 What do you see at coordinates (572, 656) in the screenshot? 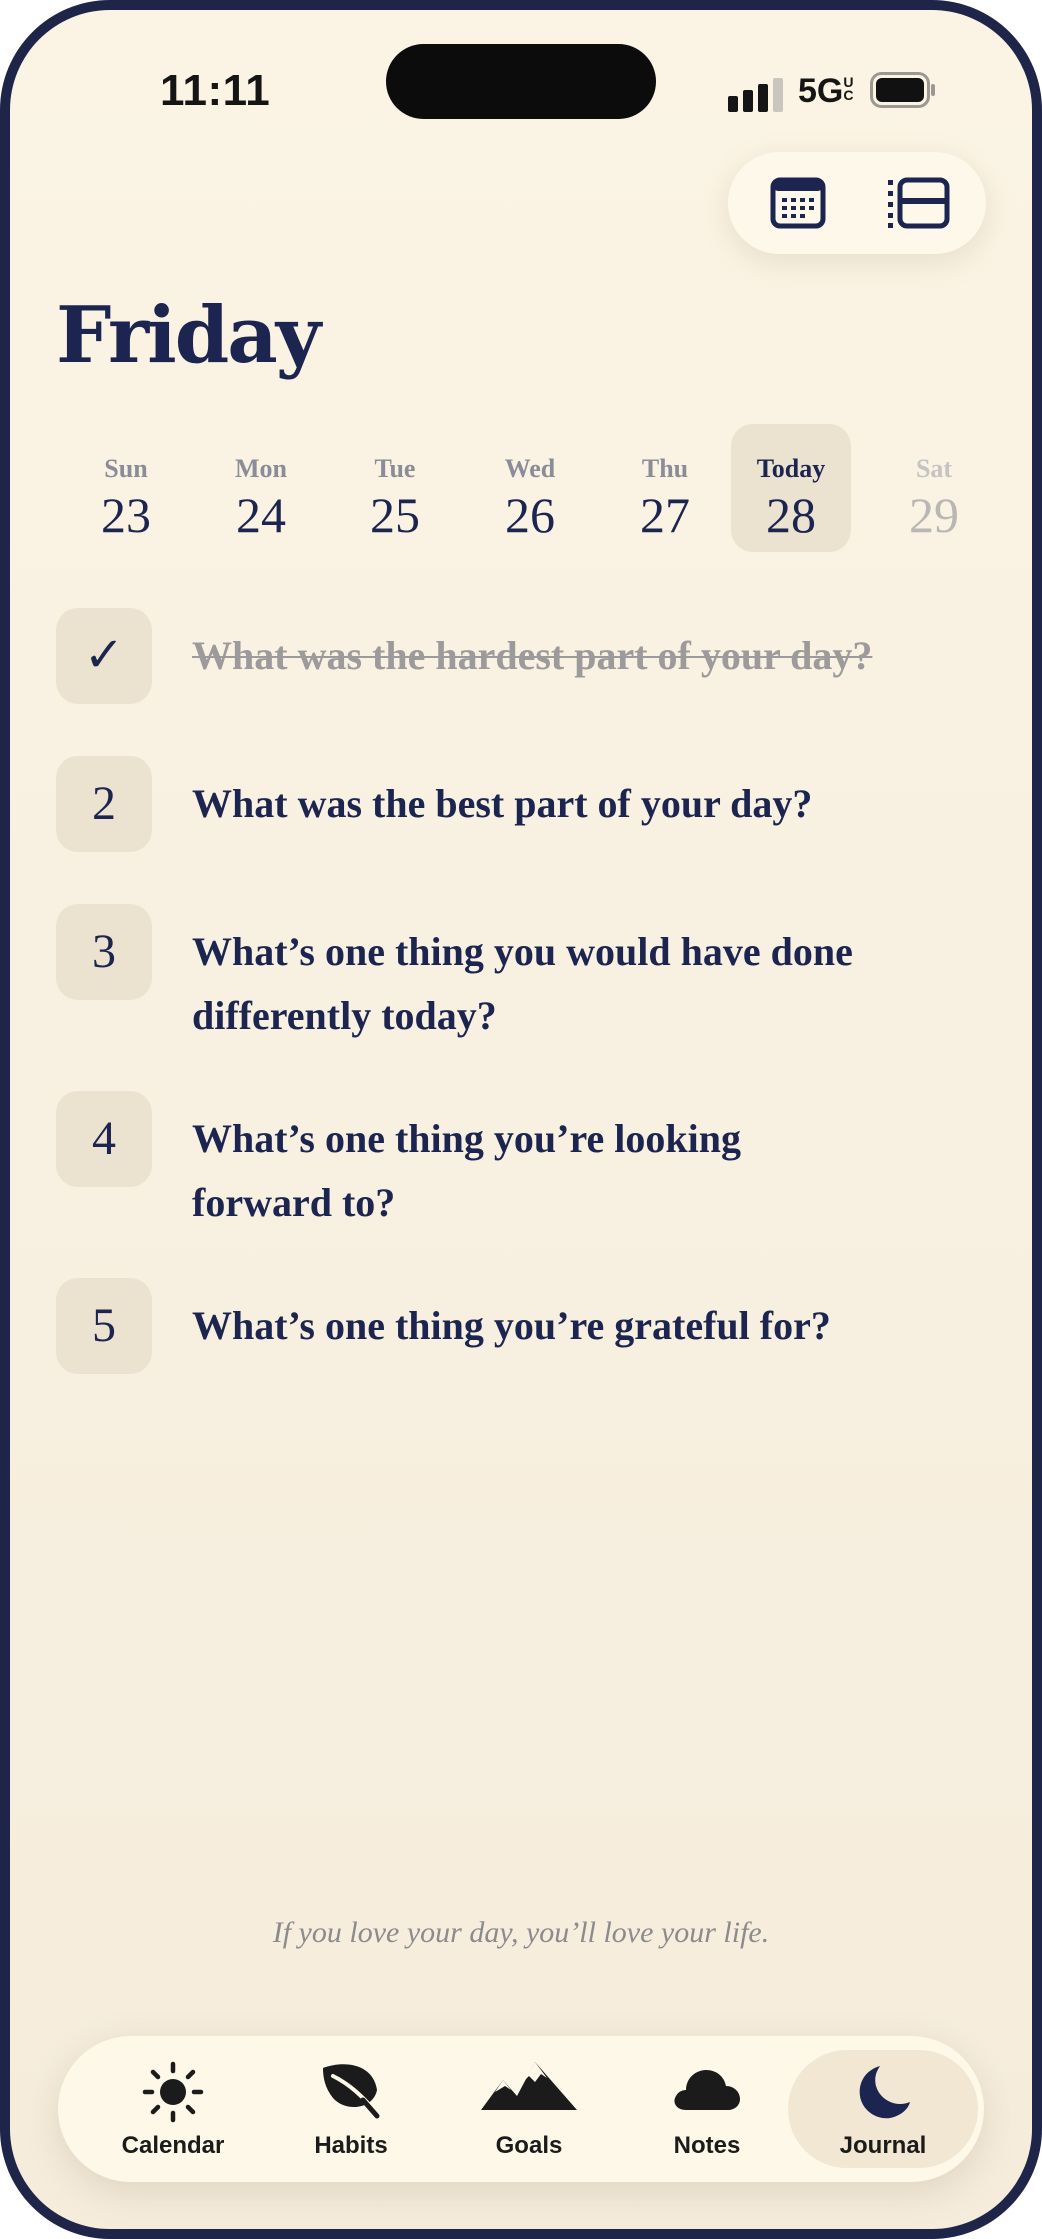
I see `question-1: What was the hardest part of your day?` at bounding box center [572, 656].